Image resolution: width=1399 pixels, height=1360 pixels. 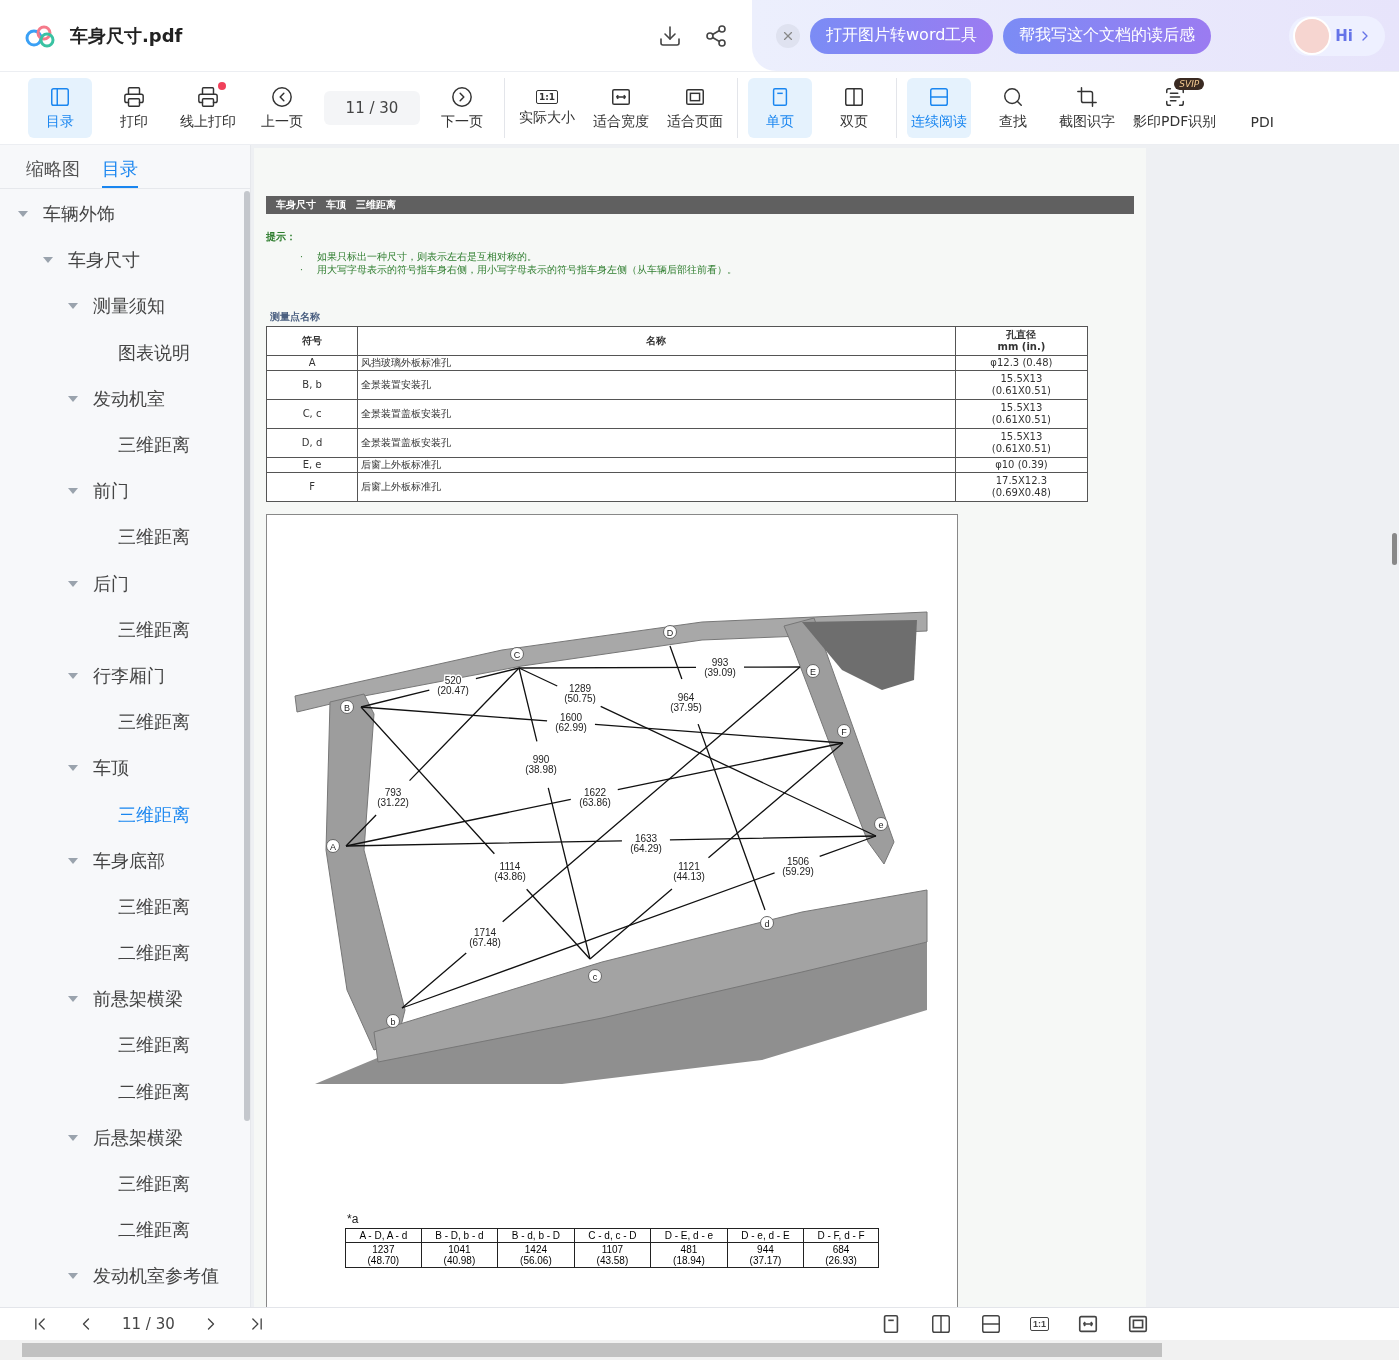 What do you see at coordinates (129, 675) in the screenshot?
I see `outline-item: 行李厢门` at bounding box center [129, 675].